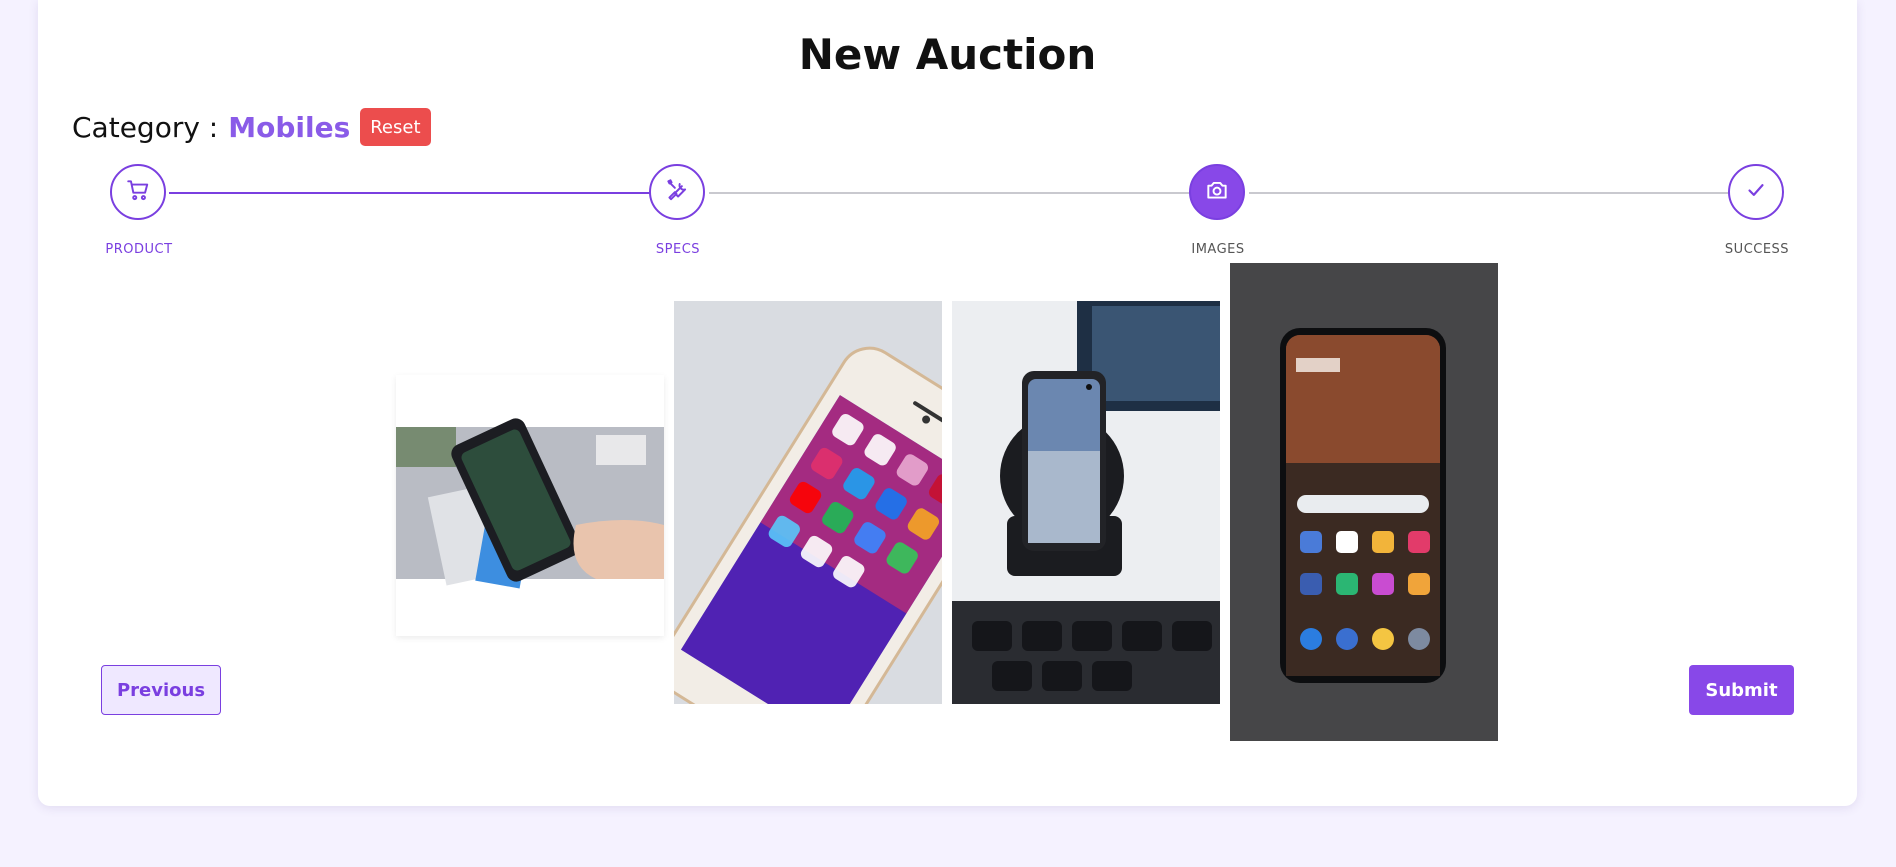 This screenshot has height=867, width=1896. I want to click on reset-button: Reset, so click(395, 127).